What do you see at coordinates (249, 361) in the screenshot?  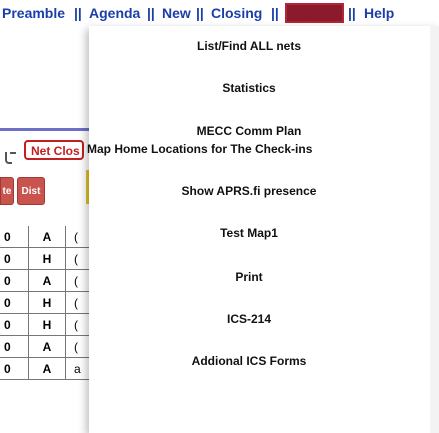 I see `menu-item-additional-ics-forms: Addional ICS Forms` at bounding box center [249, 361].